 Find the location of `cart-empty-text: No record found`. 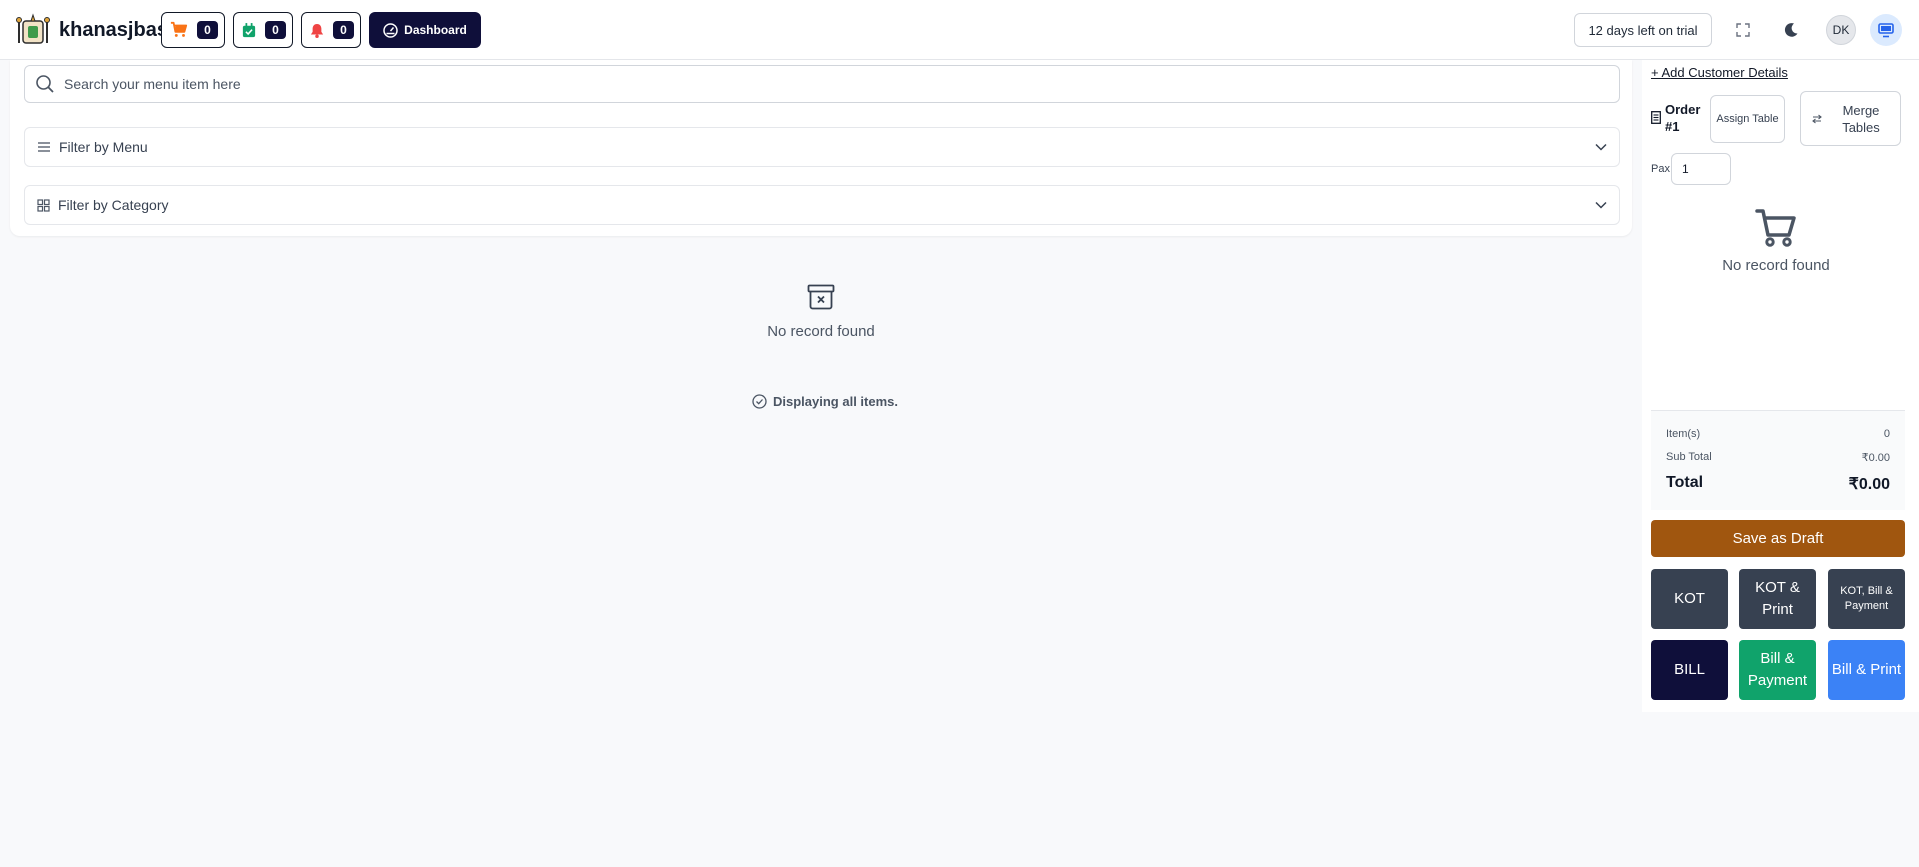

cart-empty-text: No record found is located at coordinates (1776, 265).